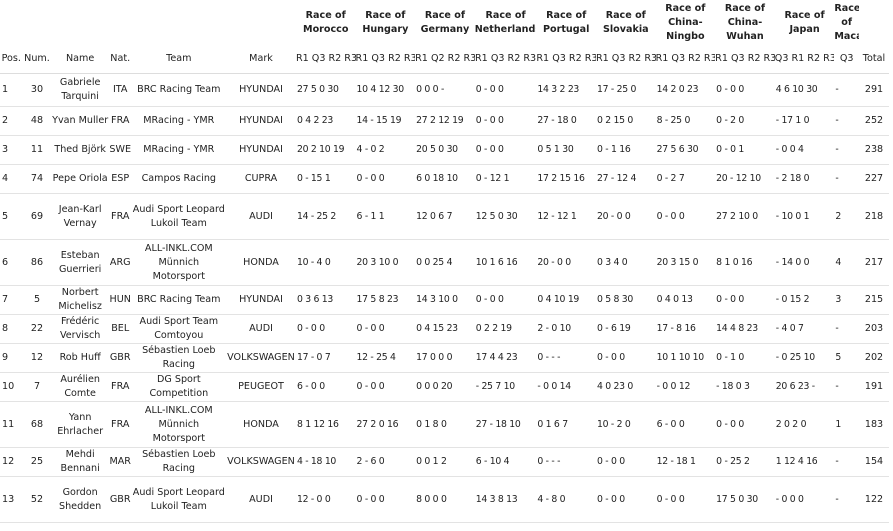 This screenshot has width=893, height=531. I want to click on cell-mark: AUDI, so click(261, 216).